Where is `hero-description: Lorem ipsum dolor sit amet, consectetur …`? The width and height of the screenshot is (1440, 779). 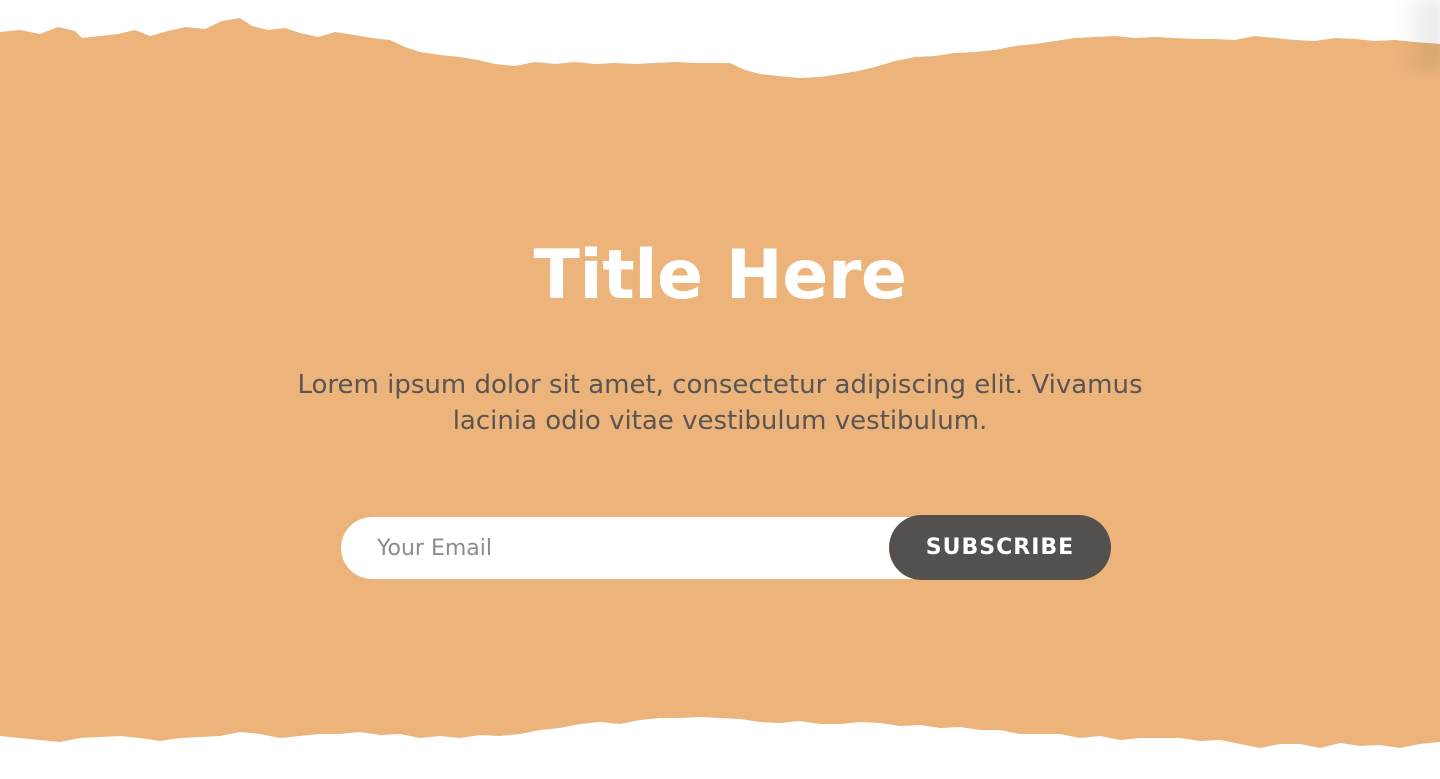
hero-description: Lorem ipsum dolor sit amet, consectetur … is located at coordinates (720, 403).